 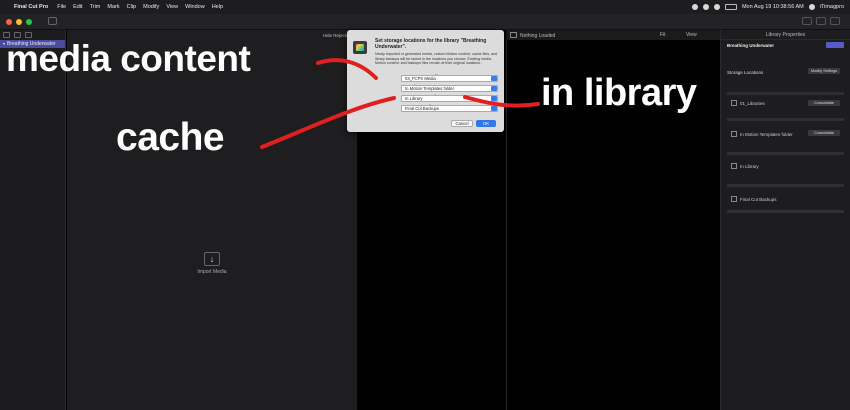 I want to click on backups-select: Final Cut Backups, so click(x=449, y=108).